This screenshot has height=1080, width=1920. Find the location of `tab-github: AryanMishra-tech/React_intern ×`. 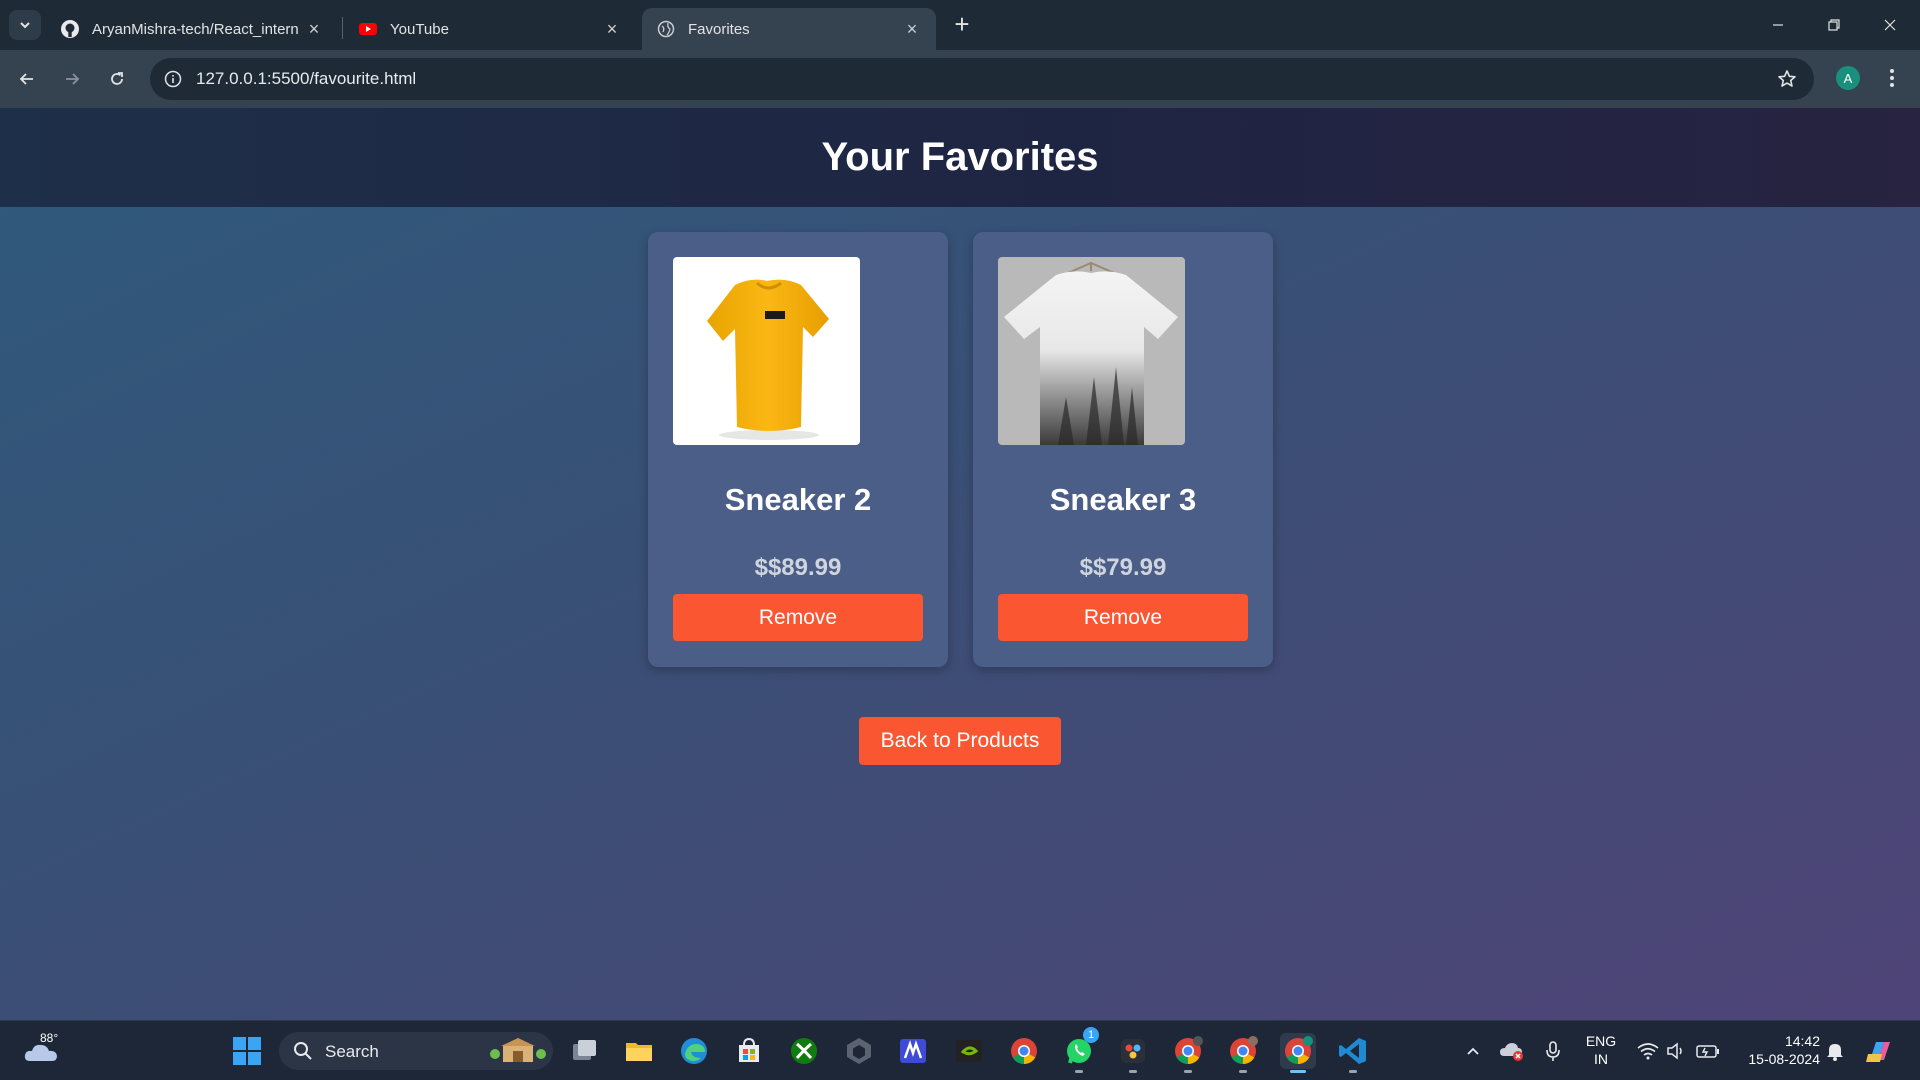

tab-github: AryanMishra-tech/React_intern × is located at coordinates (192, 29).